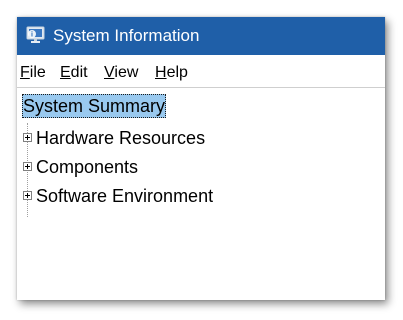 The width and height of the screenshot is (403, 320). I want to click on menu-edit: Edit, so click(74, 73).